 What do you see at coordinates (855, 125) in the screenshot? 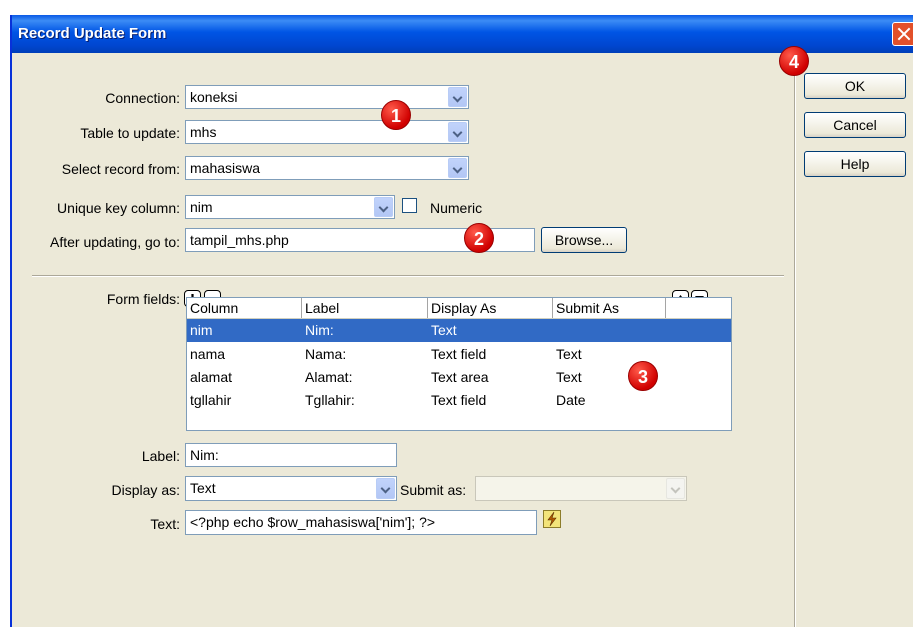
I see `cancel-button: Cancel` at bounding box center [855, 125].